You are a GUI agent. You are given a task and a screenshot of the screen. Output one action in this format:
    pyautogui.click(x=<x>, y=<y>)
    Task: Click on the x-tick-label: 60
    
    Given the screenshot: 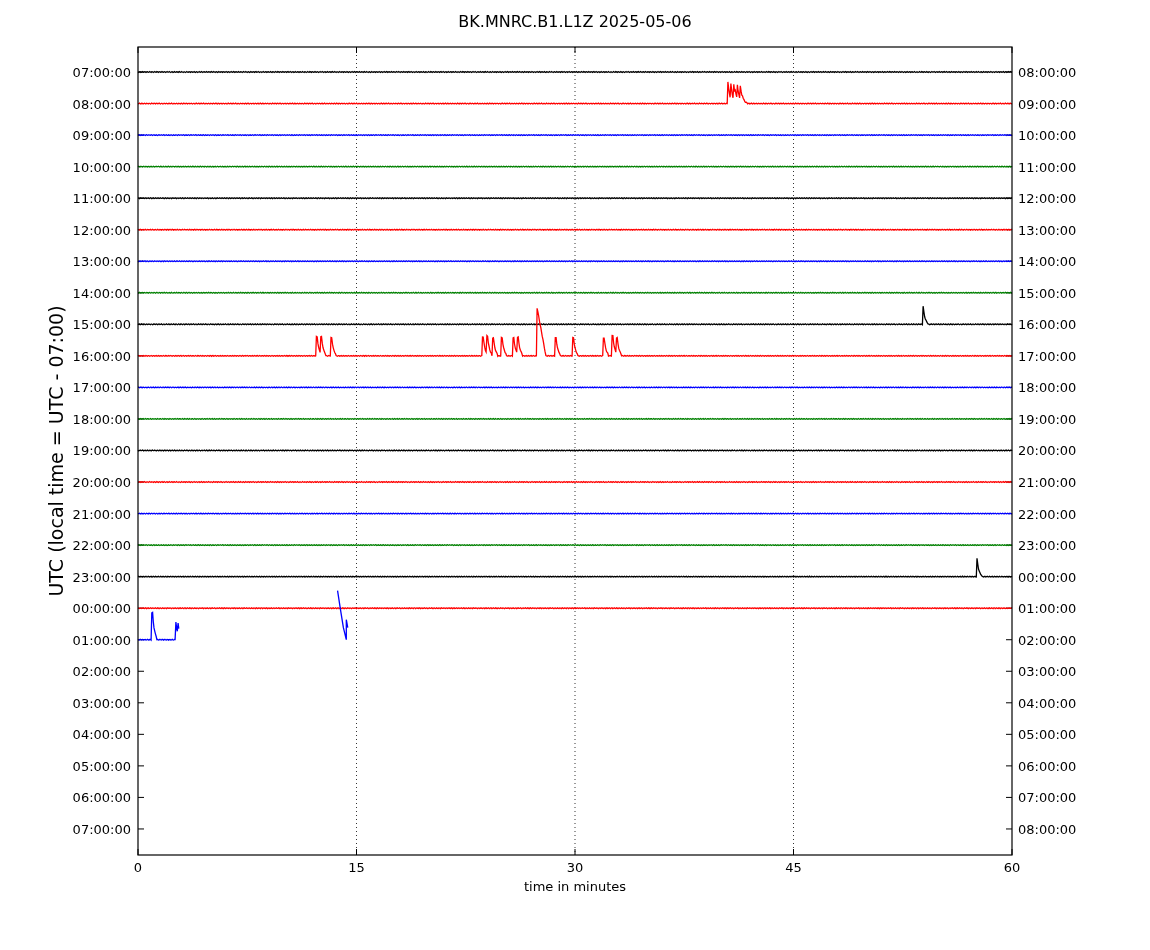 What is the action you would take?
    pyautogui.click(x=1012, y=867)
    